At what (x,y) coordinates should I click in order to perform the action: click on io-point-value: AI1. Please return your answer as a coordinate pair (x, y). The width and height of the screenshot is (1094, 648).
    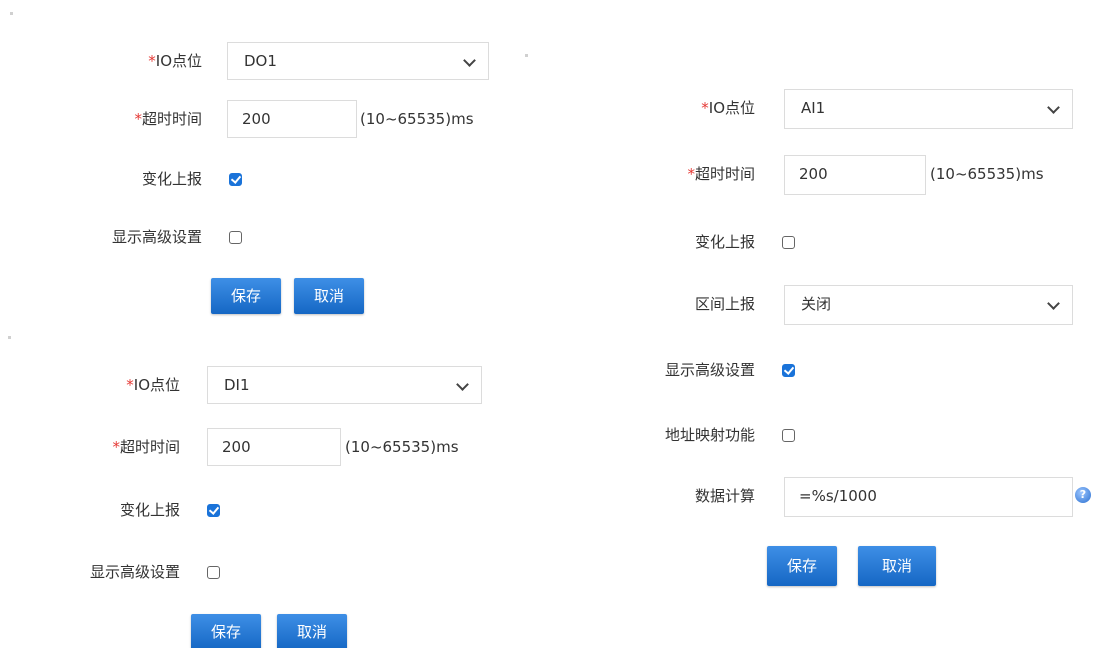
    Looking at the image, I should click on (813, 108).